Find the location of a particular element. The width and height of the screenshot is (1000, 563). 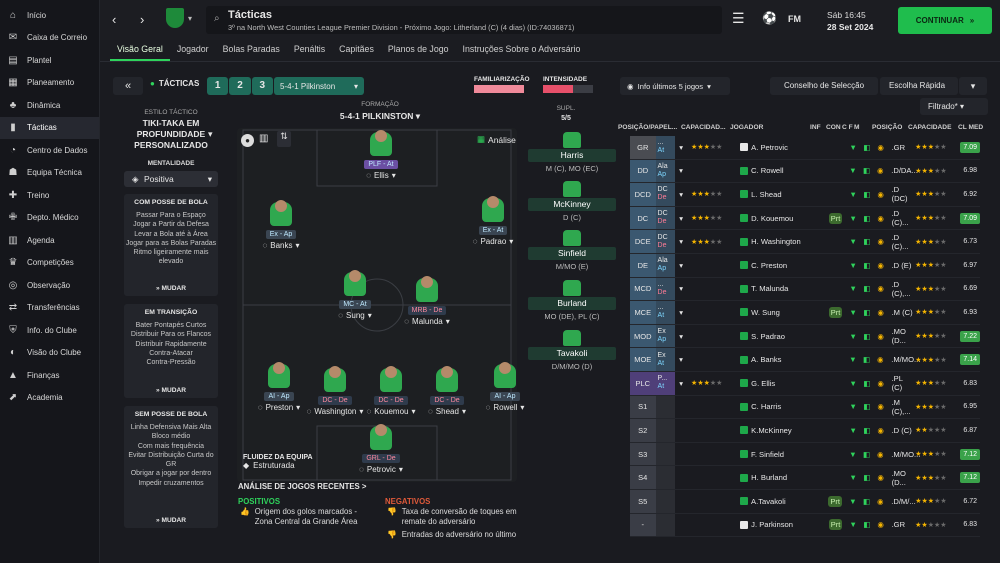

player-role: PLF - At is located at coordinates (381, 164).